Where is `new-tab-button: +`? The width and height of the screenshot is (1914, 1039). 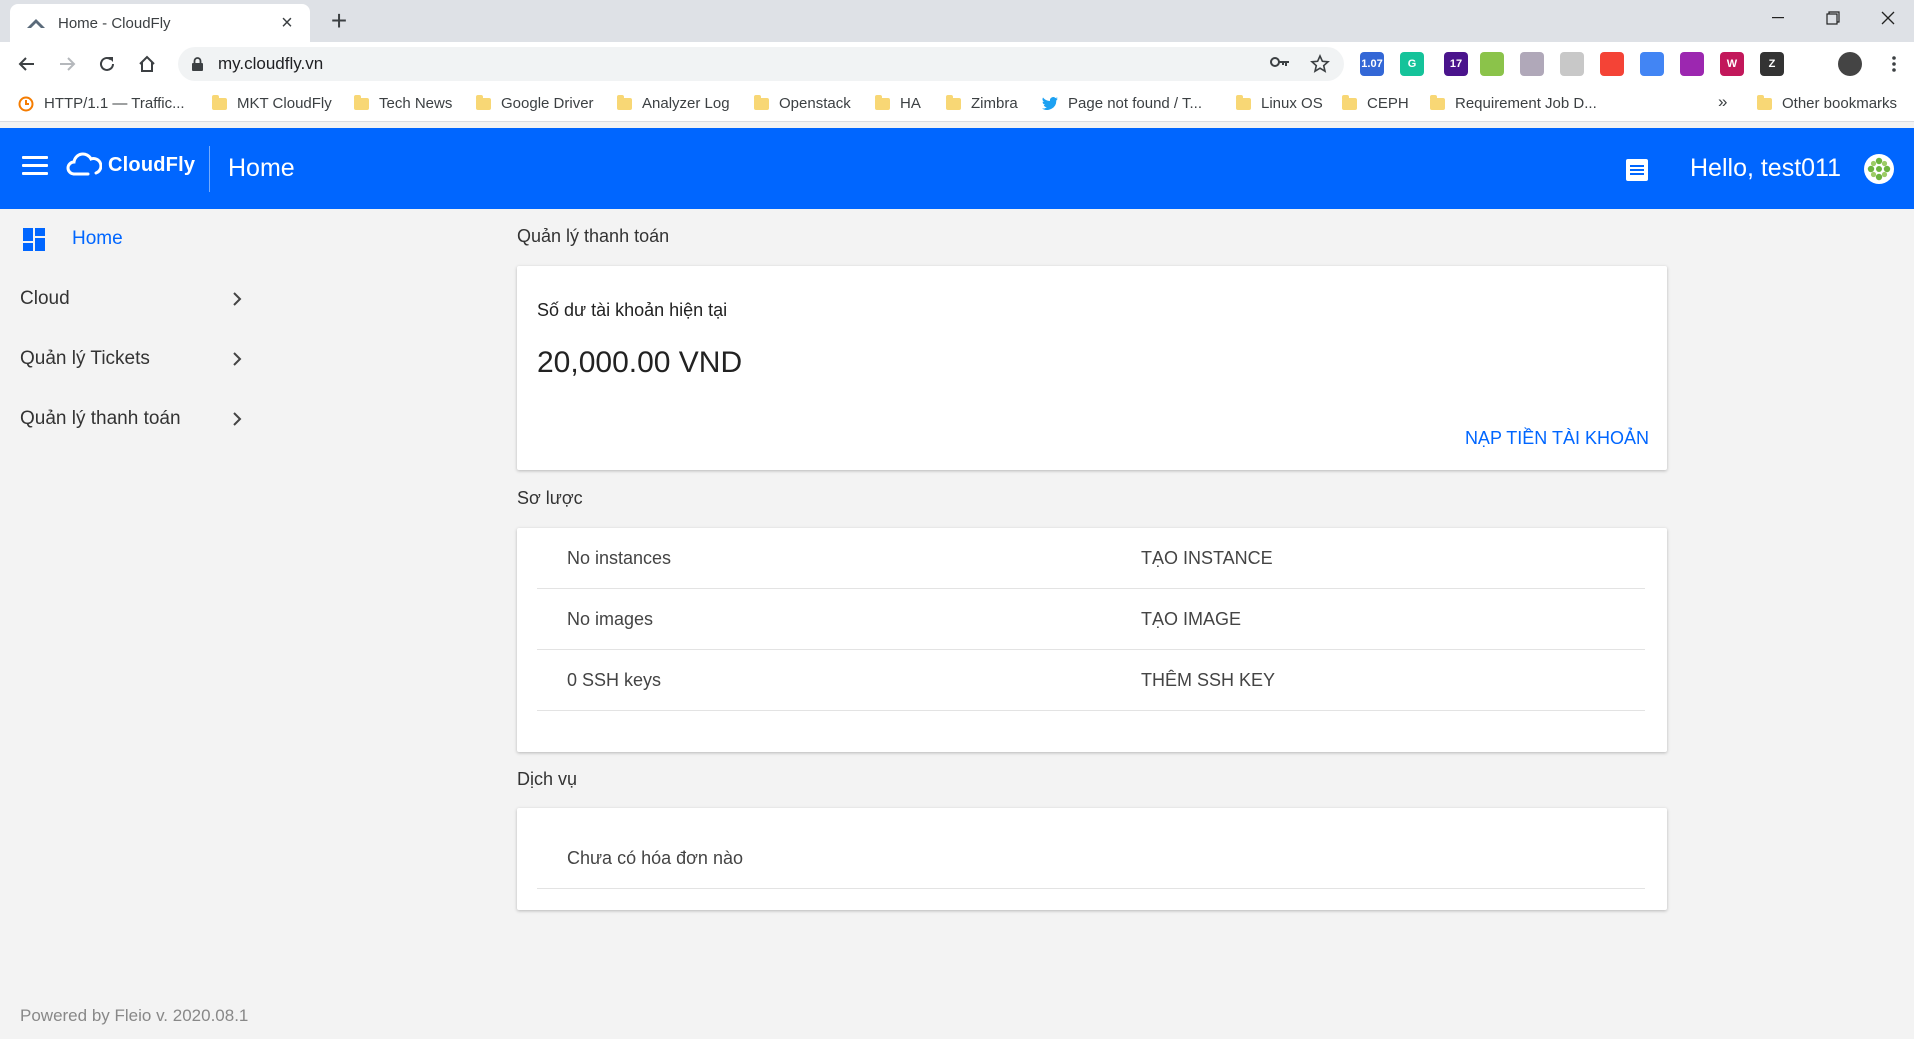
new-tab-button: + is located at coordinates (339, 21).